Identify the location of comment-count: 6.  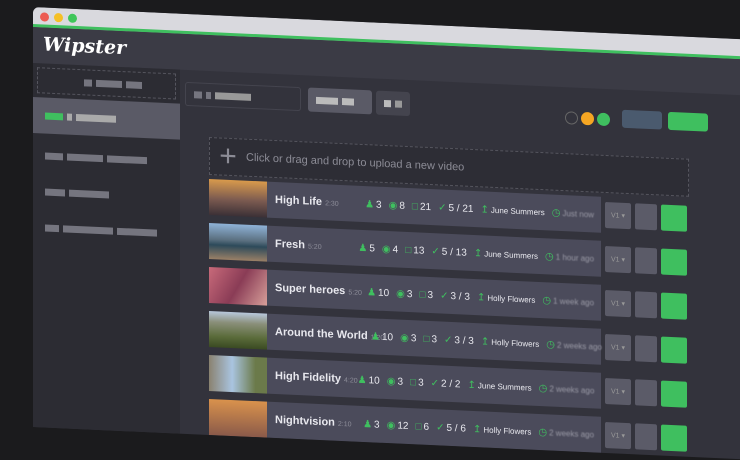
(426, 427).